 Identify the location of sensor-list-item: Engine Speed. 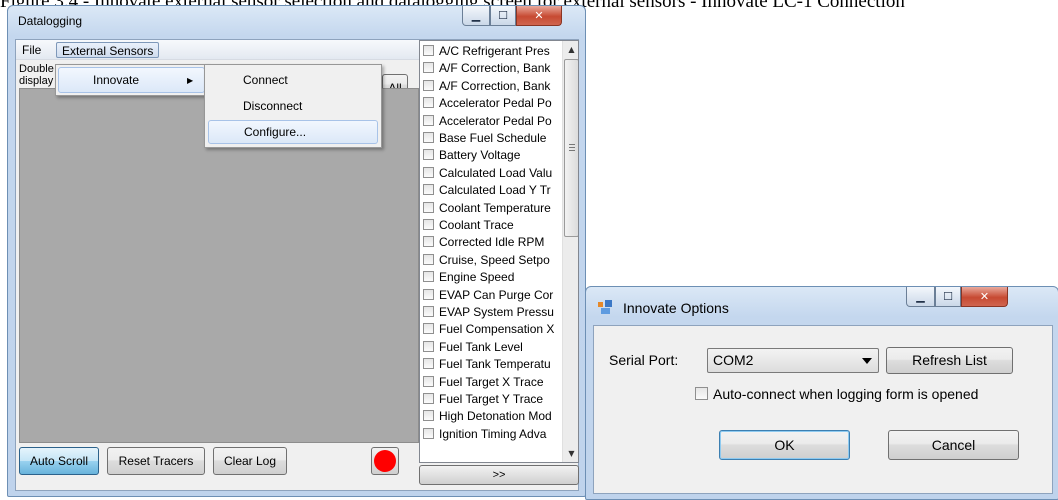
(492, 277).